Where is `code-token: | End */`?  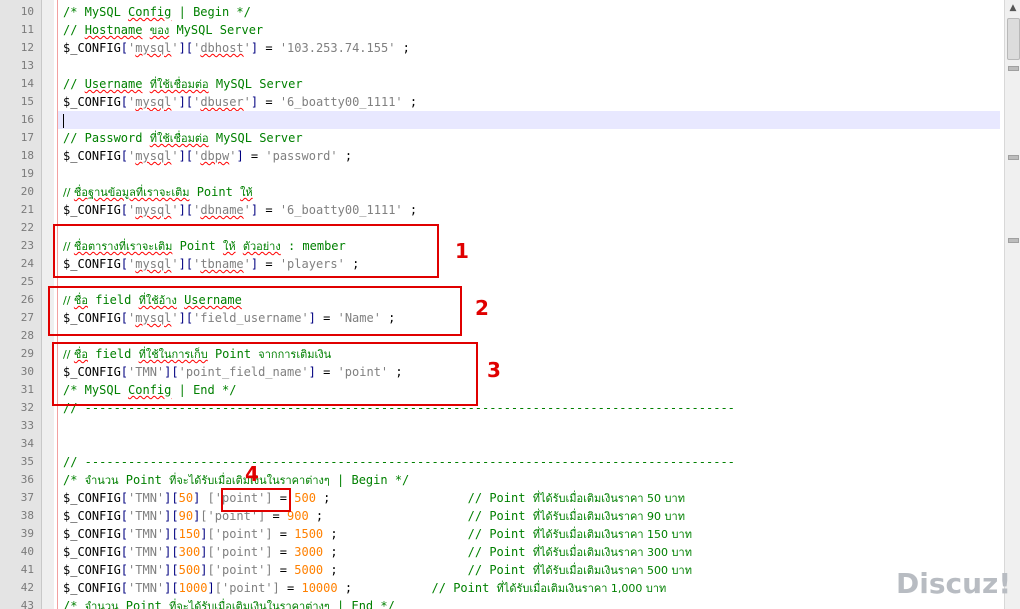 code-token: | End */ is located at coordinates (362, 604).